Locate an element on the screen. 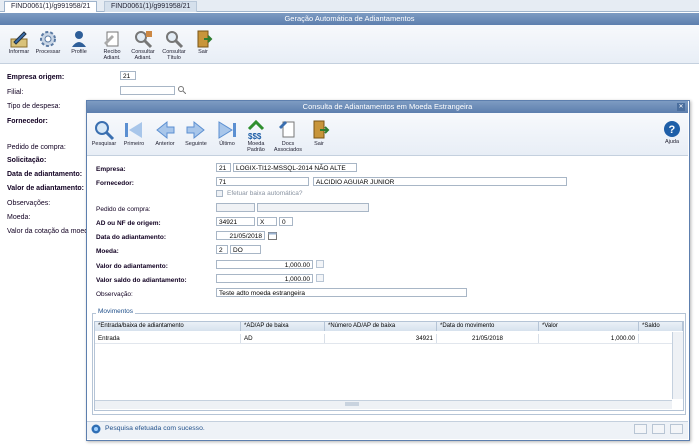  status-message: Pesquisa efetuada com sucesso. is located at coordinates (155, 428).